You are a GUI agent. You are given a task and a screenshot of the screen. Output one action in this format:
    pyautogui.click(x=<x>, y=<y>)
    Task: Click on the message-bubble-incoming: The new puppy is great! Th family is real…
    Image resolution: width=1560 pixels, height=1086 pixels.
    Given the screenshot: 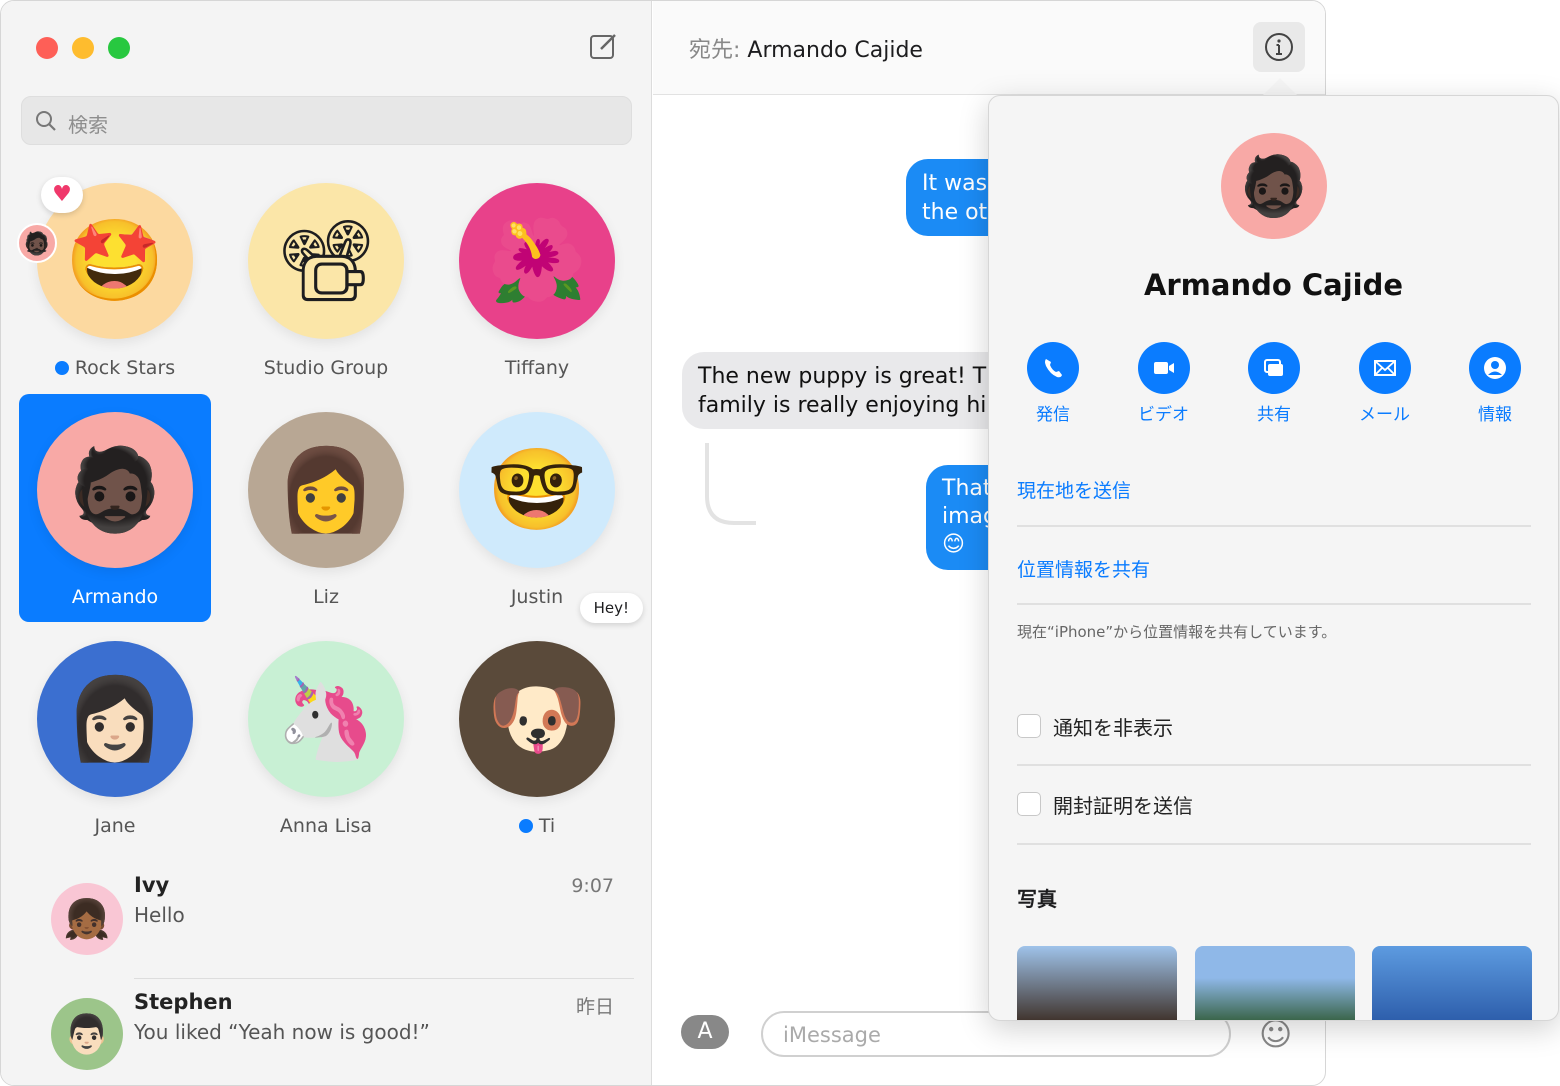 What is the action you would take?
    pyautogui.click(x=852, y=390)
    